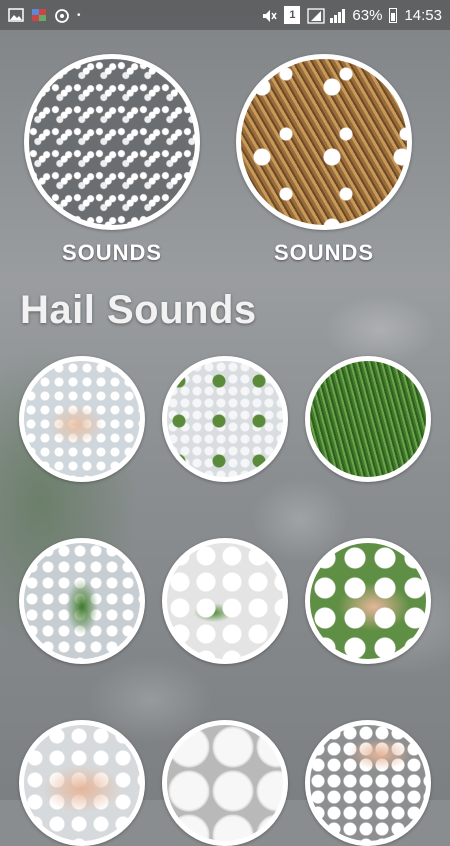 This screenshot has height=846, width=450. Describe the element at coordinates (62, 15) in the screenshot. I see `power-icon` at that location.